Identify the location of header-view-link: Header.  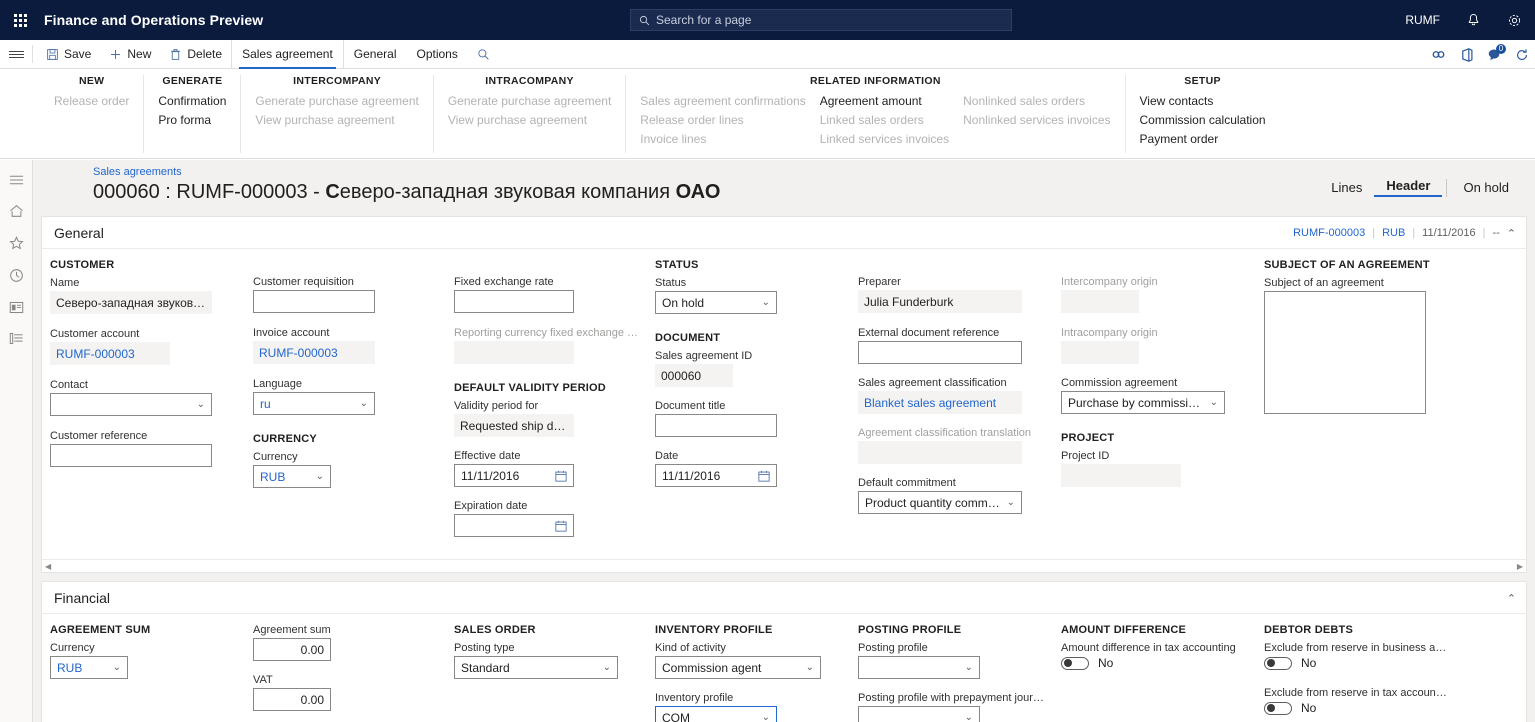
(1408, 187).